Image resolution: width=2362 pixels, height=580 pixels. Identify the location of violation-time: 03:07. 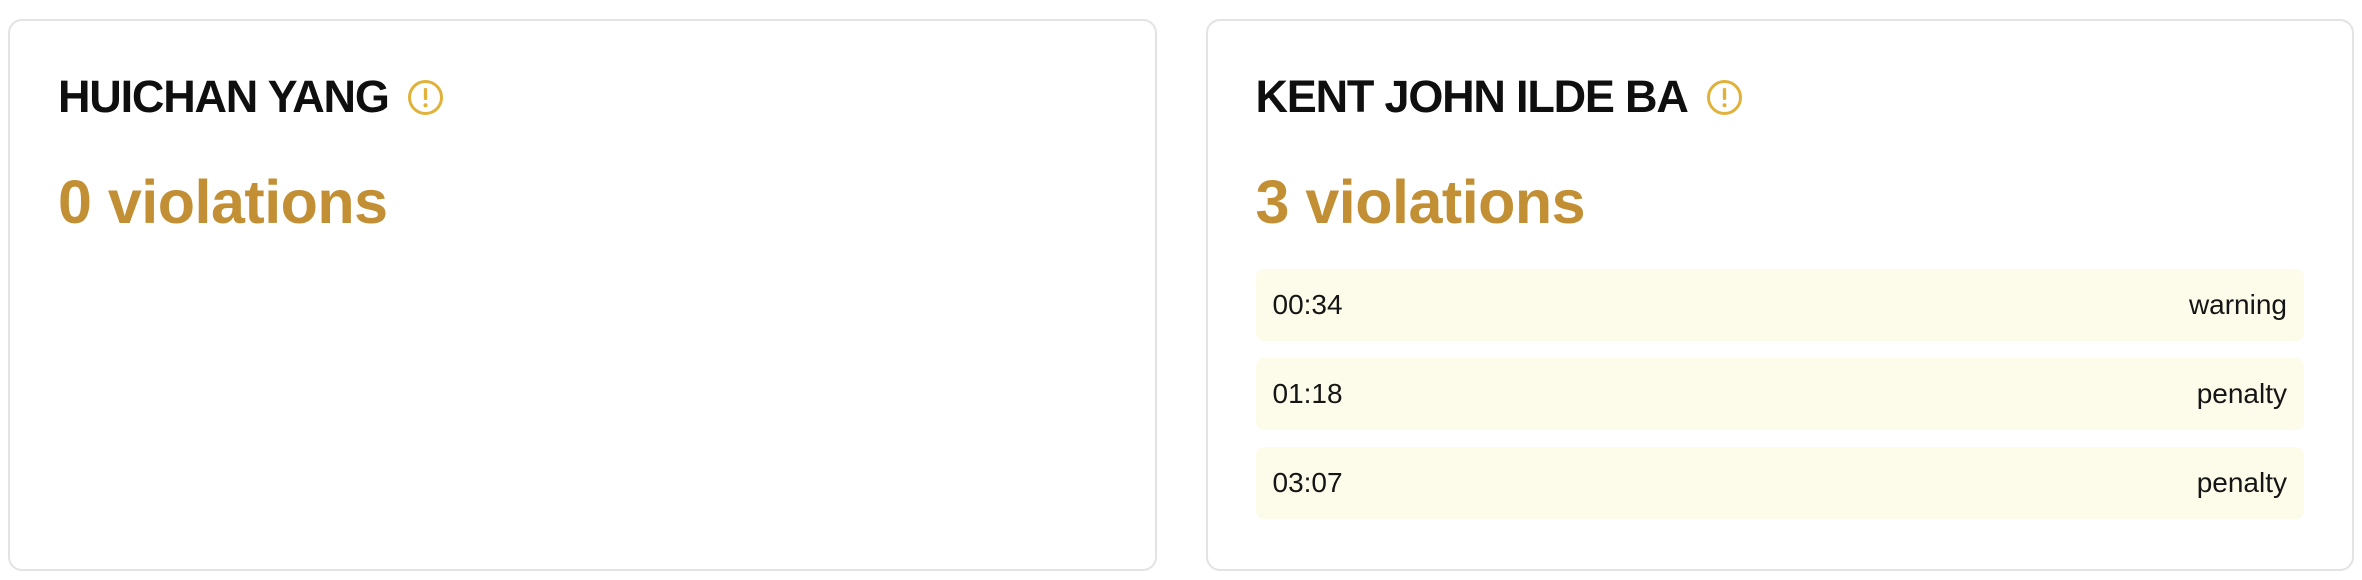
(1307, 482).